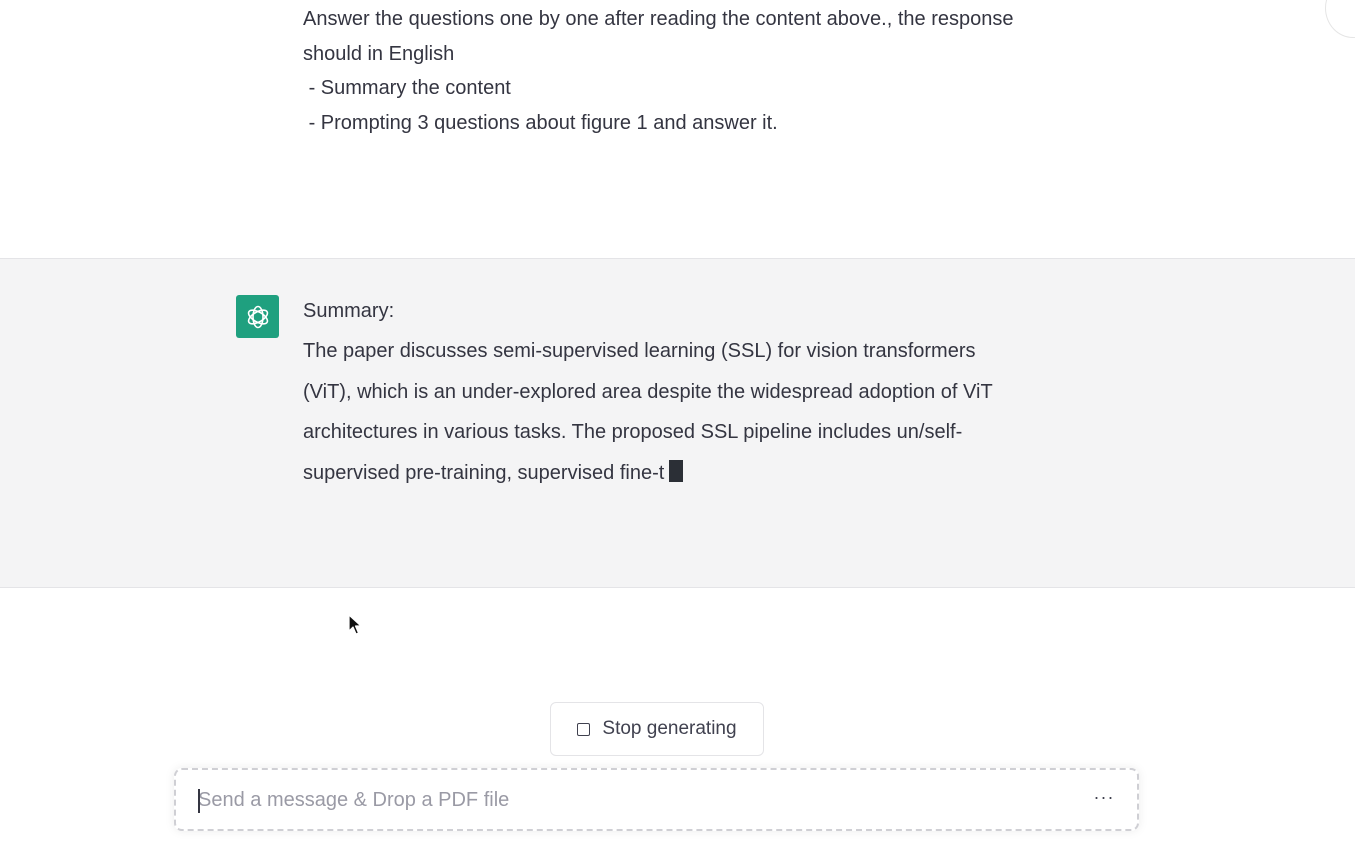 The width and height of the screenshot is (1355, 842). Describe the element at coordinates (349, 311) in the screenshot. I see `assistant-message-title: Summary:` at that location.